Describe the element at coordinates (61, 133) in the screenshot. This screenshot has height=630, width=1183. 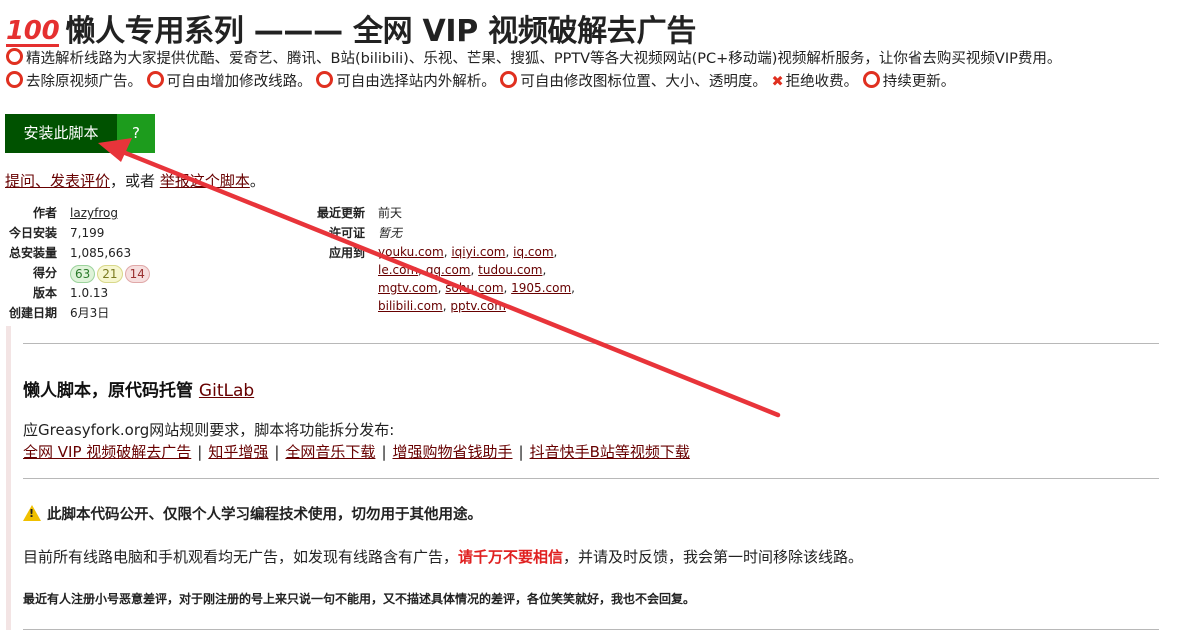
I see `install-script-button: 安装此脚本` at that location.